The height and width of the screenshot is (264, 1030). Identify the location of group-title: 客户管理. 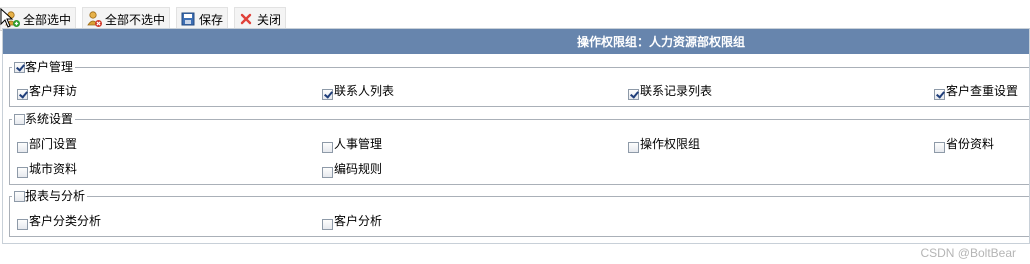
(49, 67).